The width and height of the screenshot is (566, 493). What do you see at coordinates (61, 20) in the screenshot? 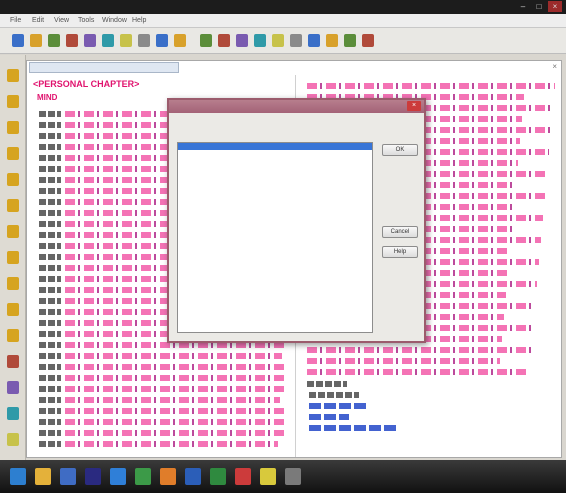
I see `menu-view: View` at bounding box center [61, 20].